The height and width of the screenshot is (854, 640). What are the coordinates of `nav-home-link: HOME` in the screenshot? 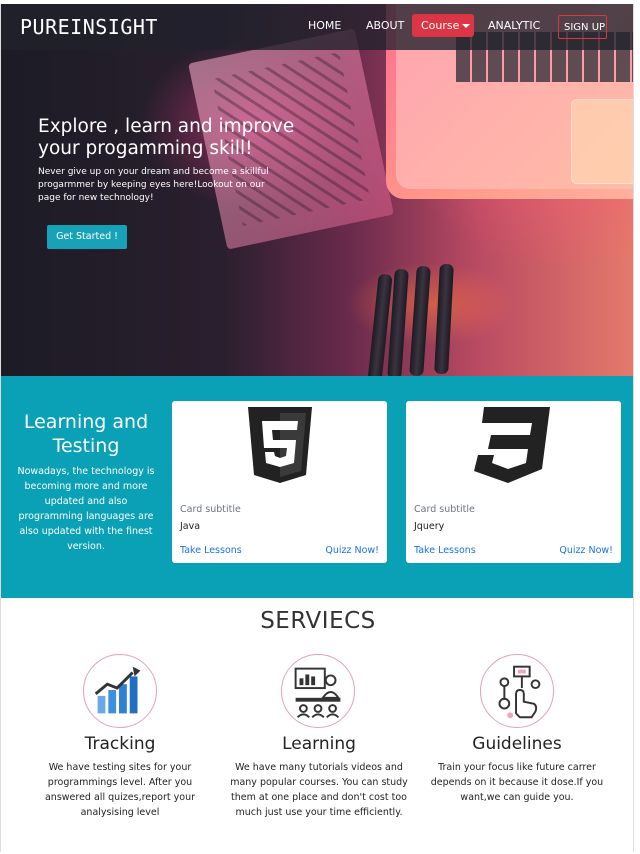 It's located at (324, 25).